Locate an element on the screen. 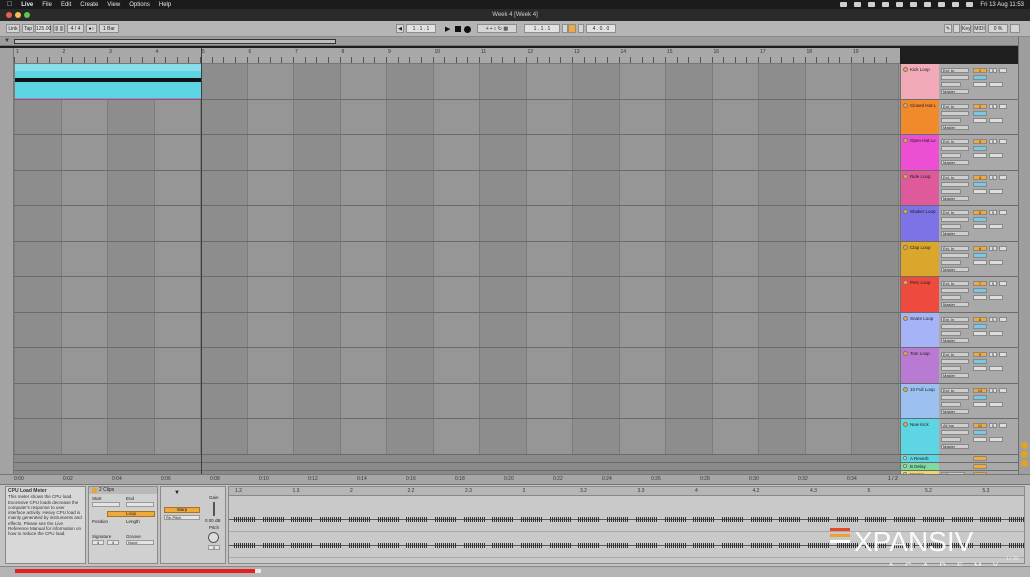 The width and height of the screenshot is (1030, 577). return-lane is located at coordinates (457, 466).